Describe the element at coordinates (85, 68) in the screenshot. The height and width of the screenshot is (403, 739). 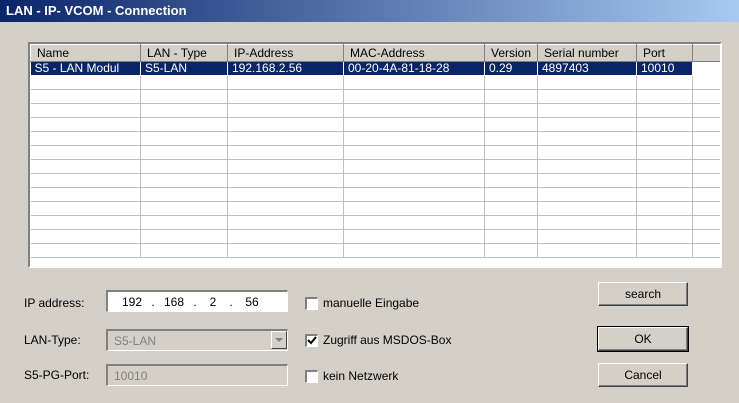
I see `cell-name: S5 - LAN Modul` at that location.